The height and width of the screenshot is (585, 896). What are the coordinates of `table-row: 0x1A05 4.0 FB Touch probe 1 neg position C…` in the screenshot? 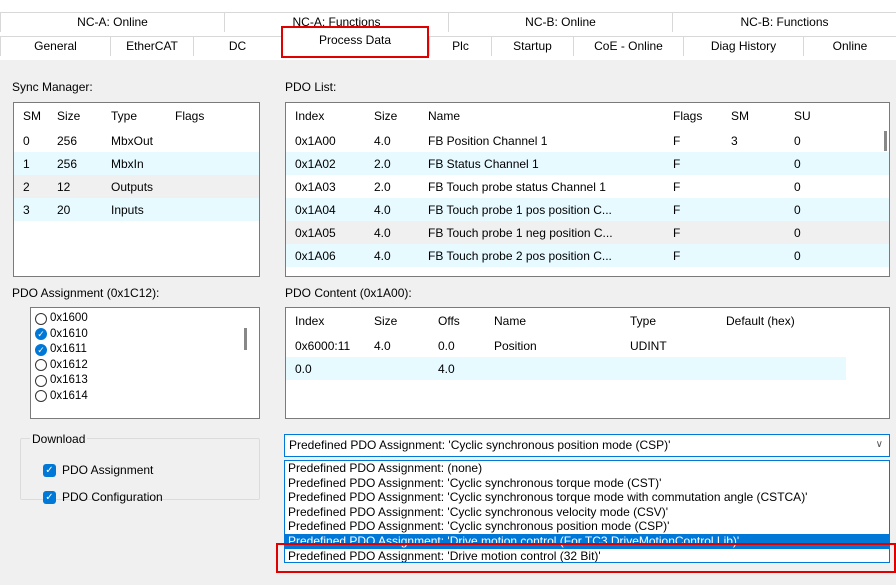 It's located at (587, 232).